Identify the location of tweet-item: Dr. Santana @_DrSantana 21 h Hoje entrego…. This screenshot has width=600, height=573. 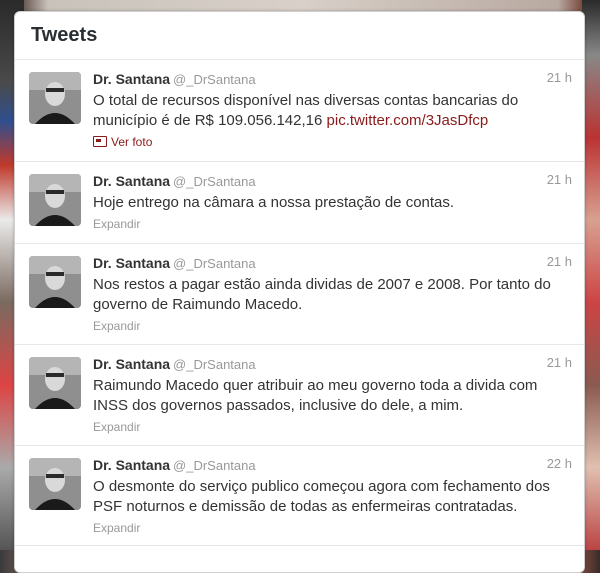
(299, 203).